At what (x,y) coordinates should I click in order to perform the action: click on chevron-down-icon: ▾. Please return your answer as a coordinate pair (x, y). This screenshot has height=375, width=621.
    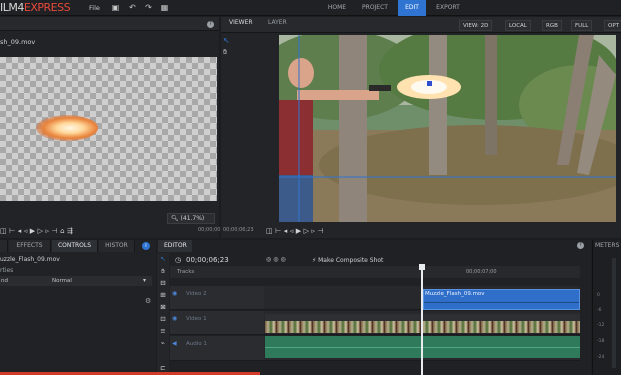
    Looking at the image, I should click on (144, 280).